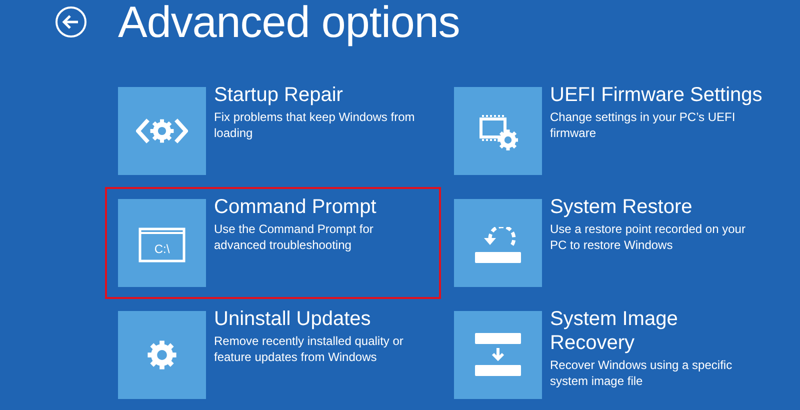  I want to click on option-description: Use the Command Prompt for advanced troubleshooting, so click(294, 237).